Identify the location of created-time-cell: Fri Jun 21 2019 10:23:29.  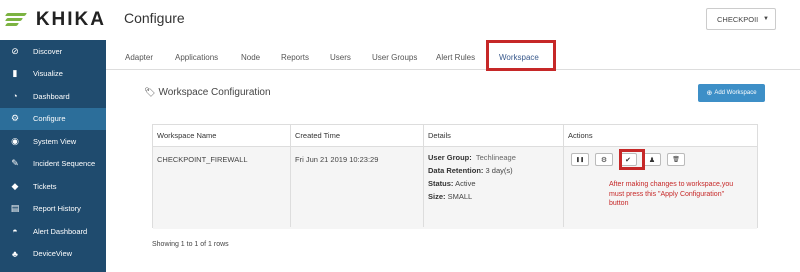
(337, 159).